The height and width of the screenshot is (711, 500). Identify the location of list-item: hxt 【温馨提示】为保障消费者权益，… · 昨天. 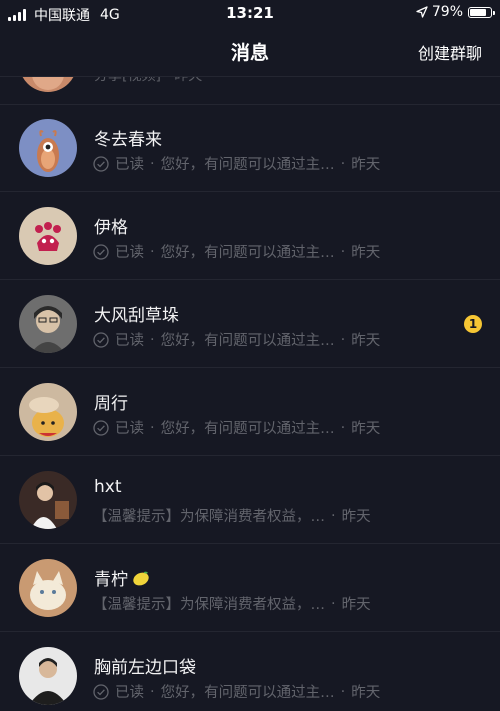
(250, 500).